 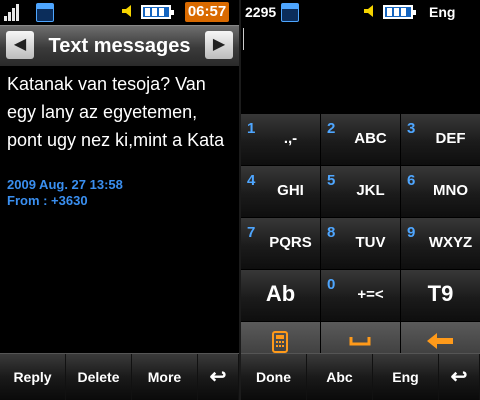 I want to click on message-line: Katanak van tesoja? Van, so click(x=106, y=84).